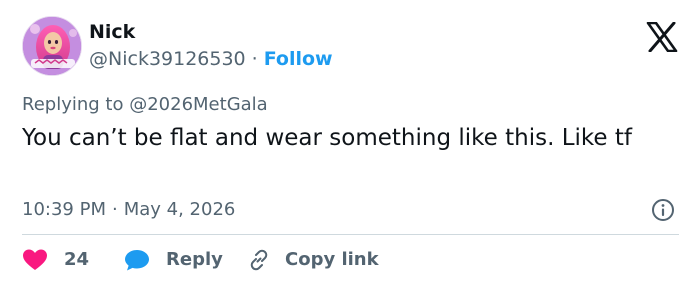 This screenshot has width=700, height=287. What do you see at coordinates (77, 259) in the screenshot?
I see `like-count: 24` at bounding box center [77, 259].